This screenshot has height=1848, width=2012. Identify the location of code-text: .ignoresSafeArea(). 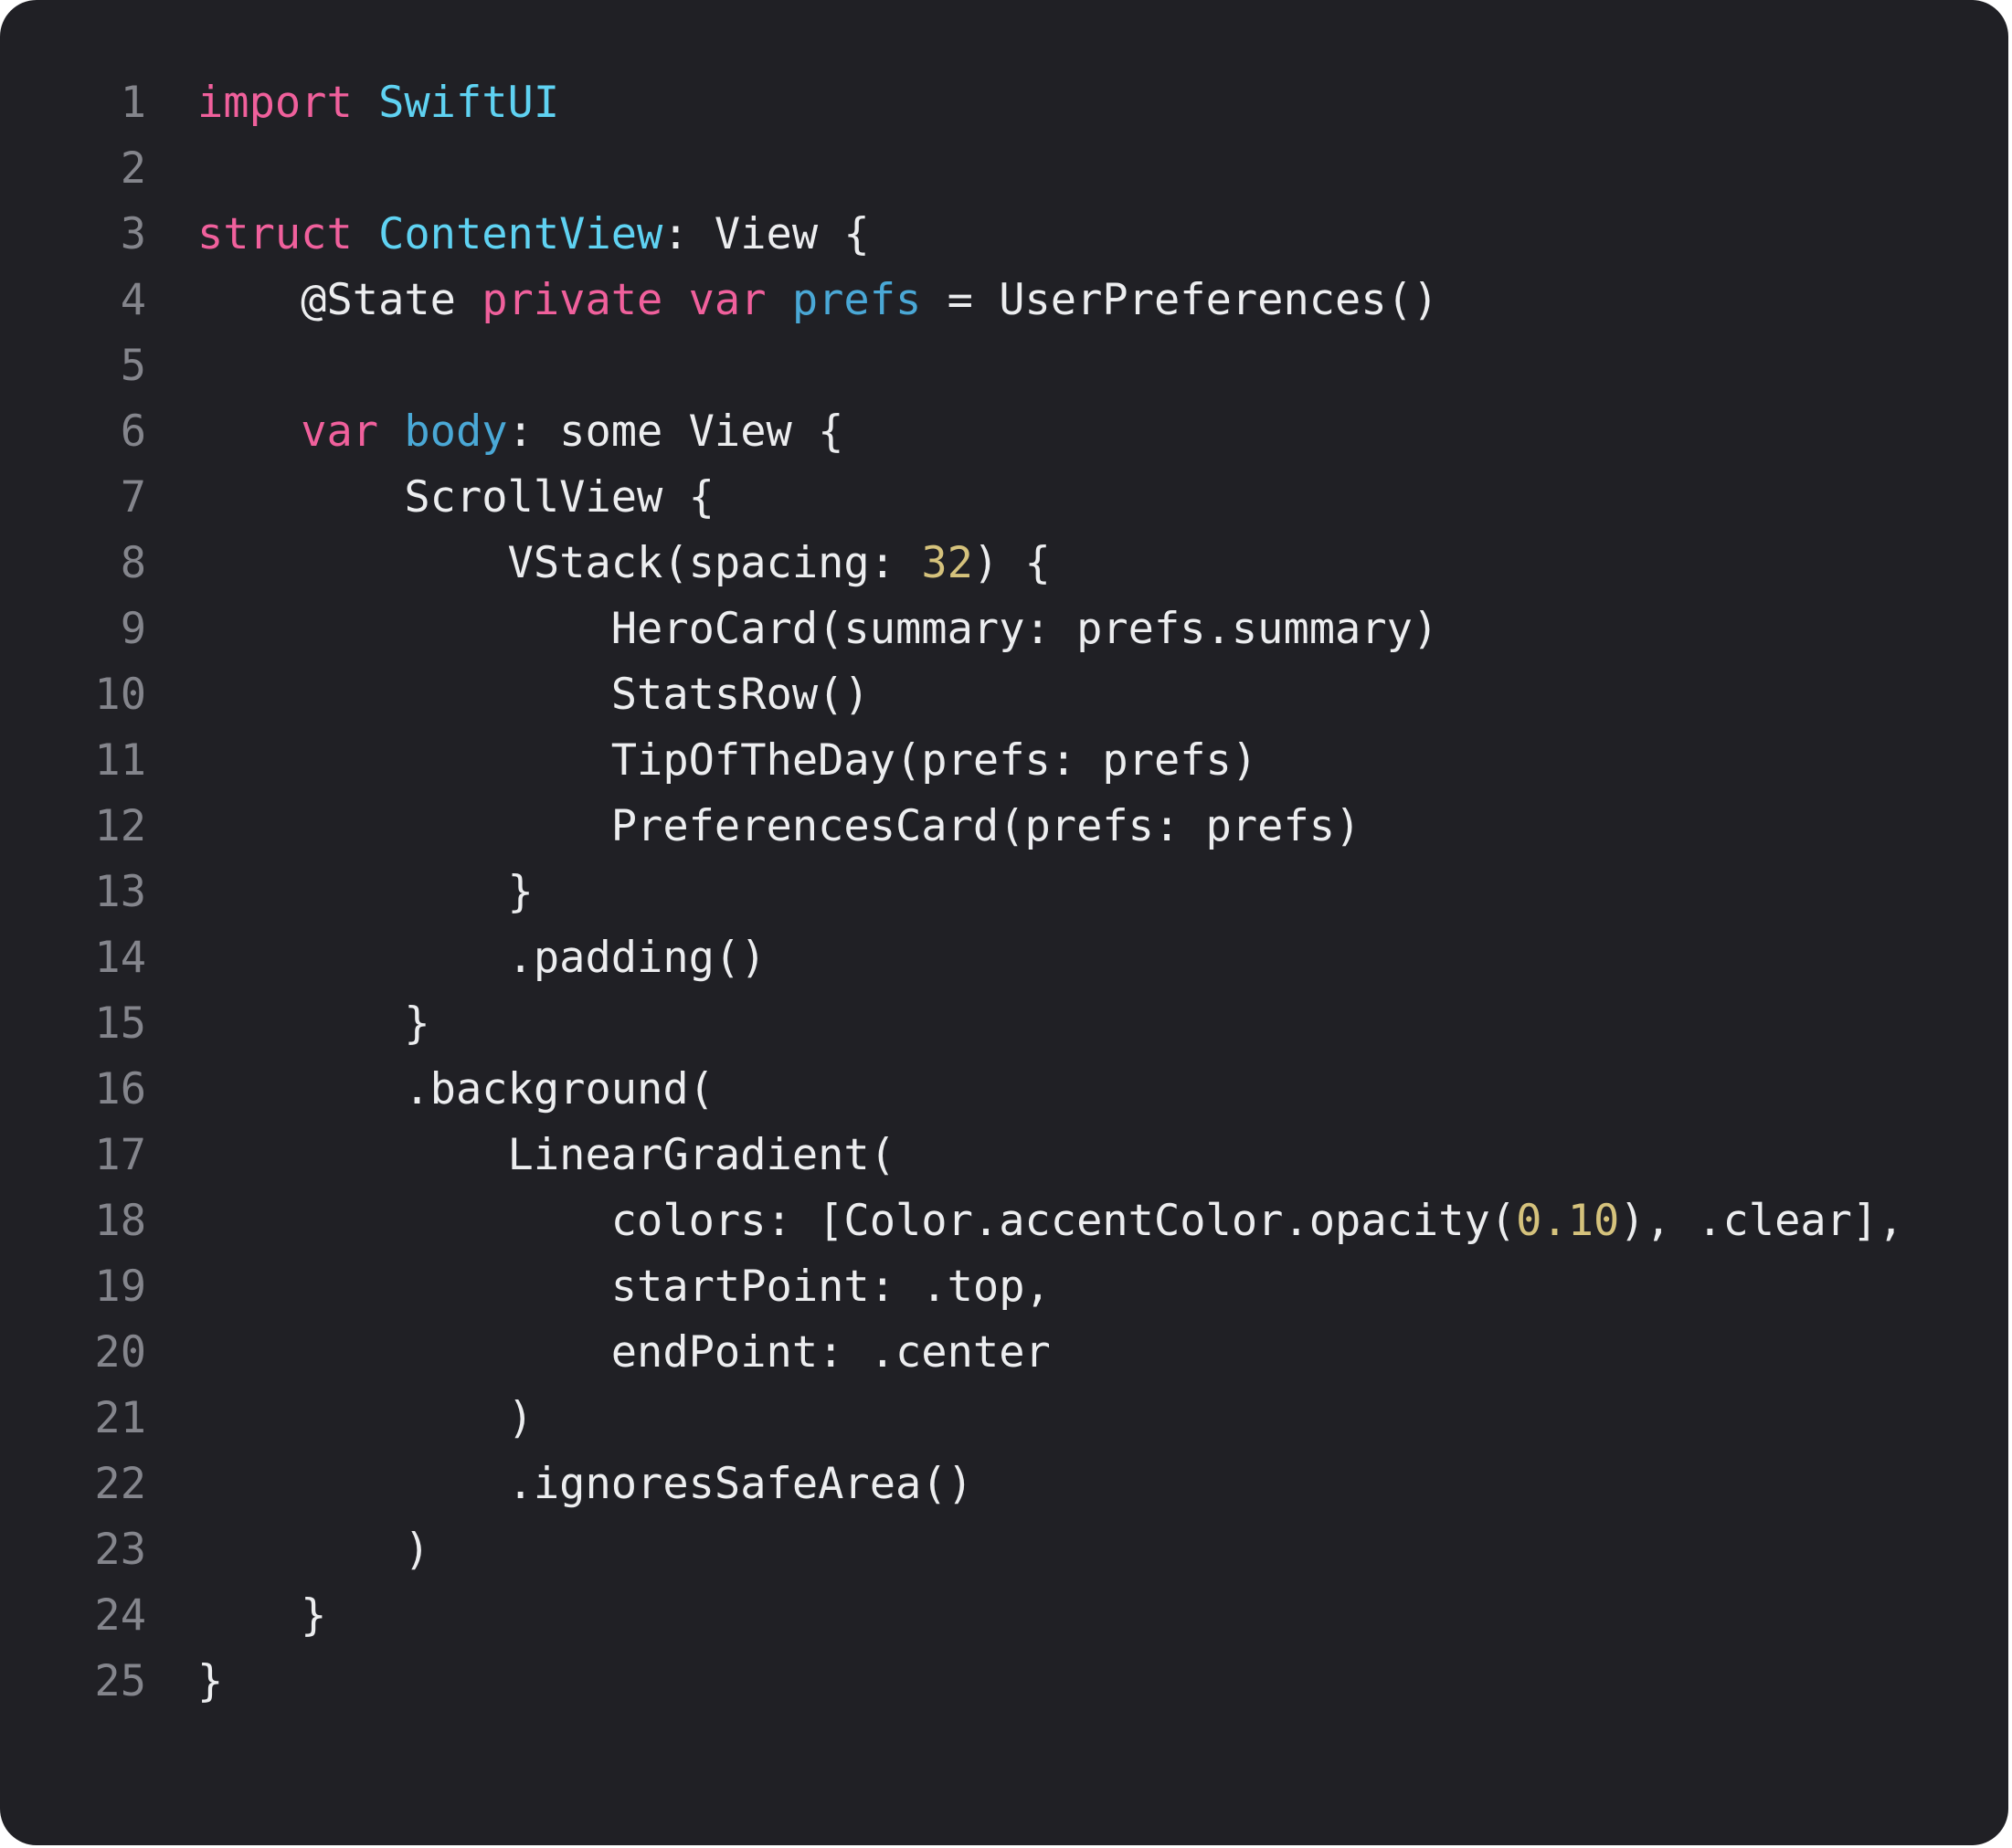
(585, 1484).